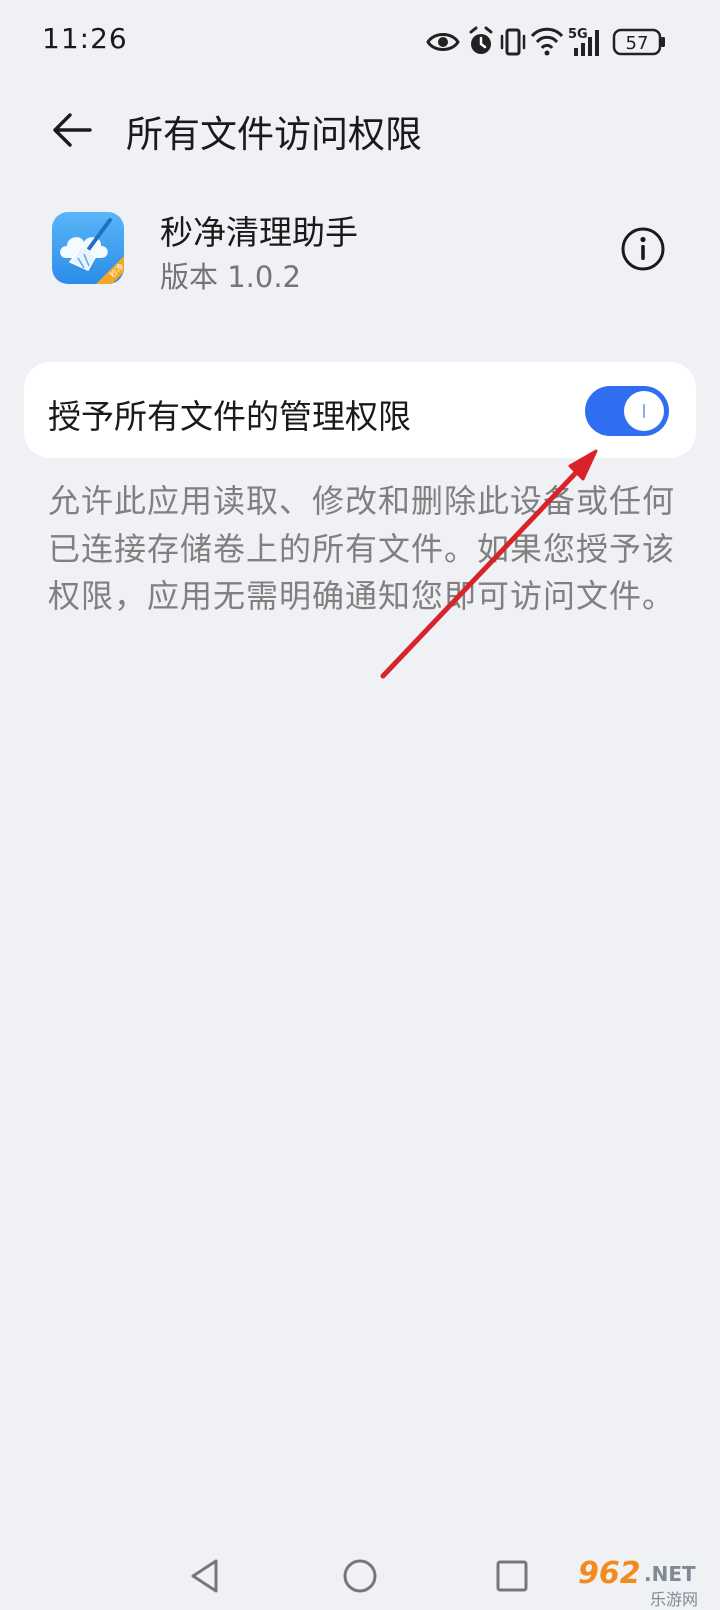 The image size is (720, 1610). I want to click on watermark-logo: 962 .NET 乐游网, so click(645, 1582).